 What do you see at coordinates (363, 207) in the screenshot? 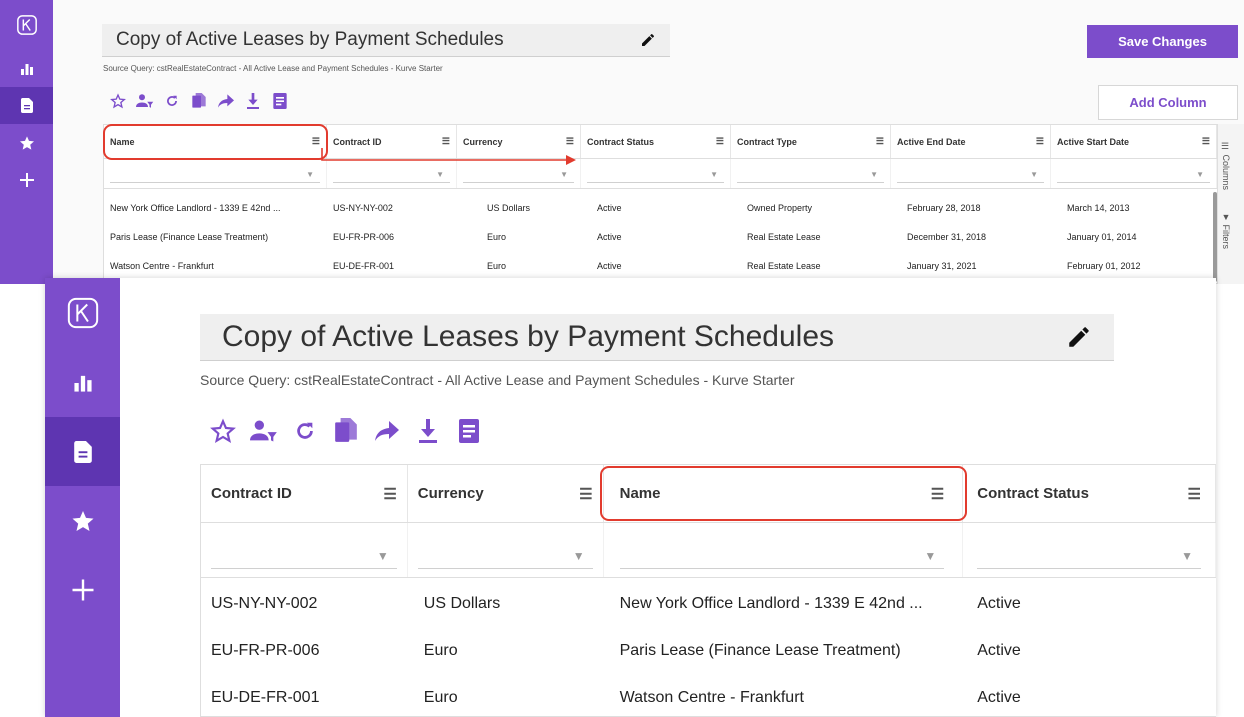
I see `cell-contract-id: US-NY-NY-002` at bounding box center [363, 207].